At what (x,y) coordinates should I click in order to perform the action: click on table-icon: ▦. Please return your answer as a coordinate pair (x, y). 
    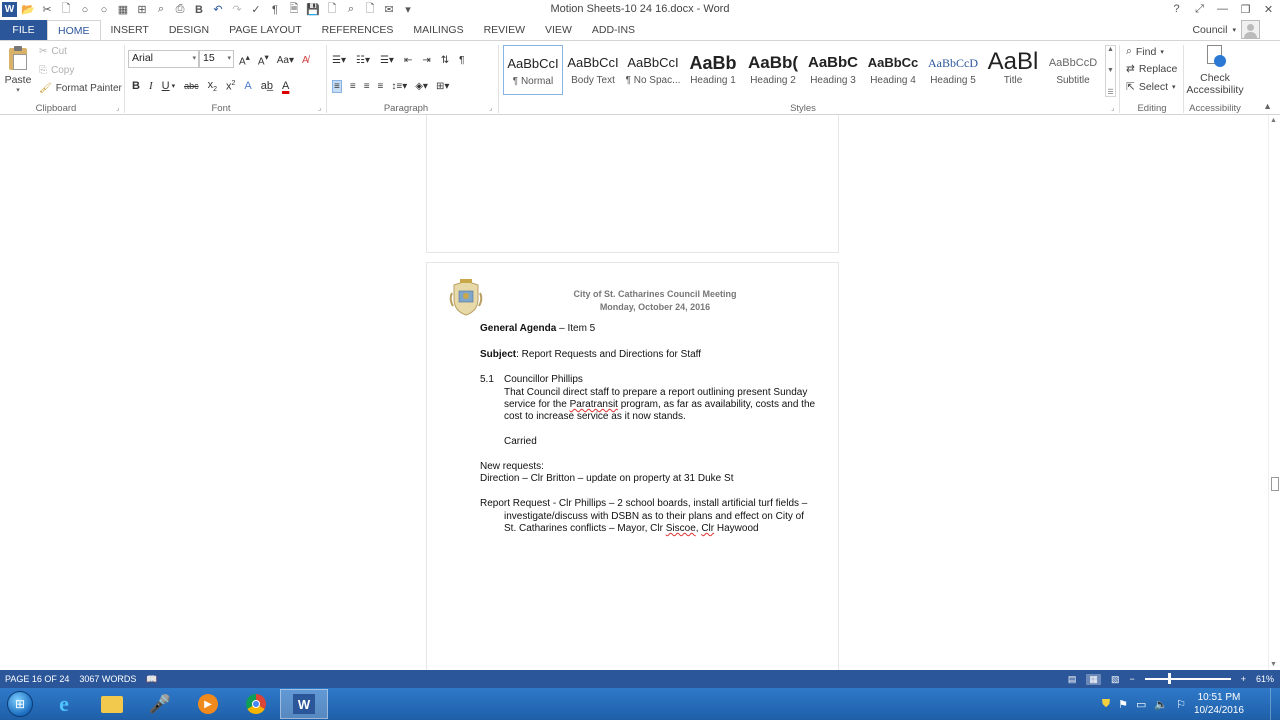
    Looking at the image, I should click on (123, 9).